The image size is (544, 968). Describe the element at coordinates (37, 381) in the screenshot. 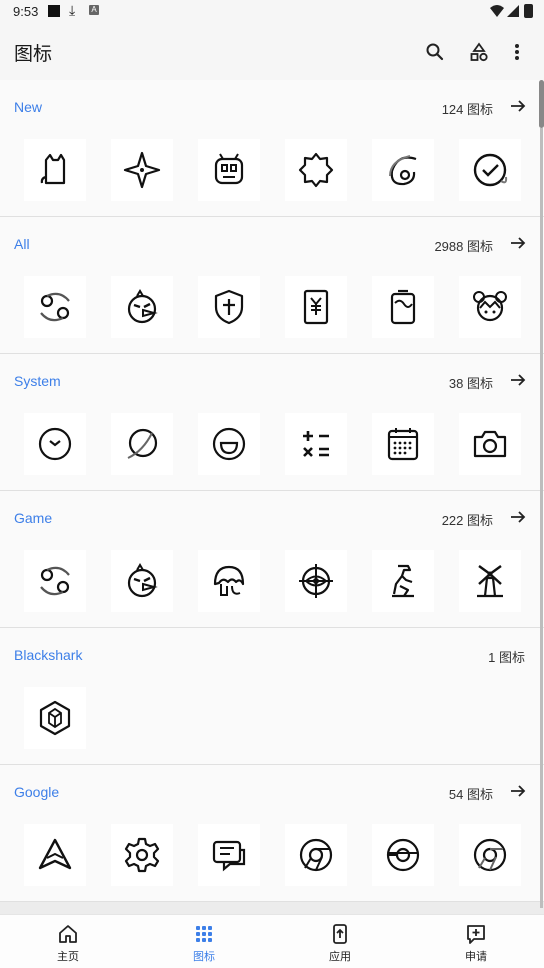

I see `section-title: System` at that location.